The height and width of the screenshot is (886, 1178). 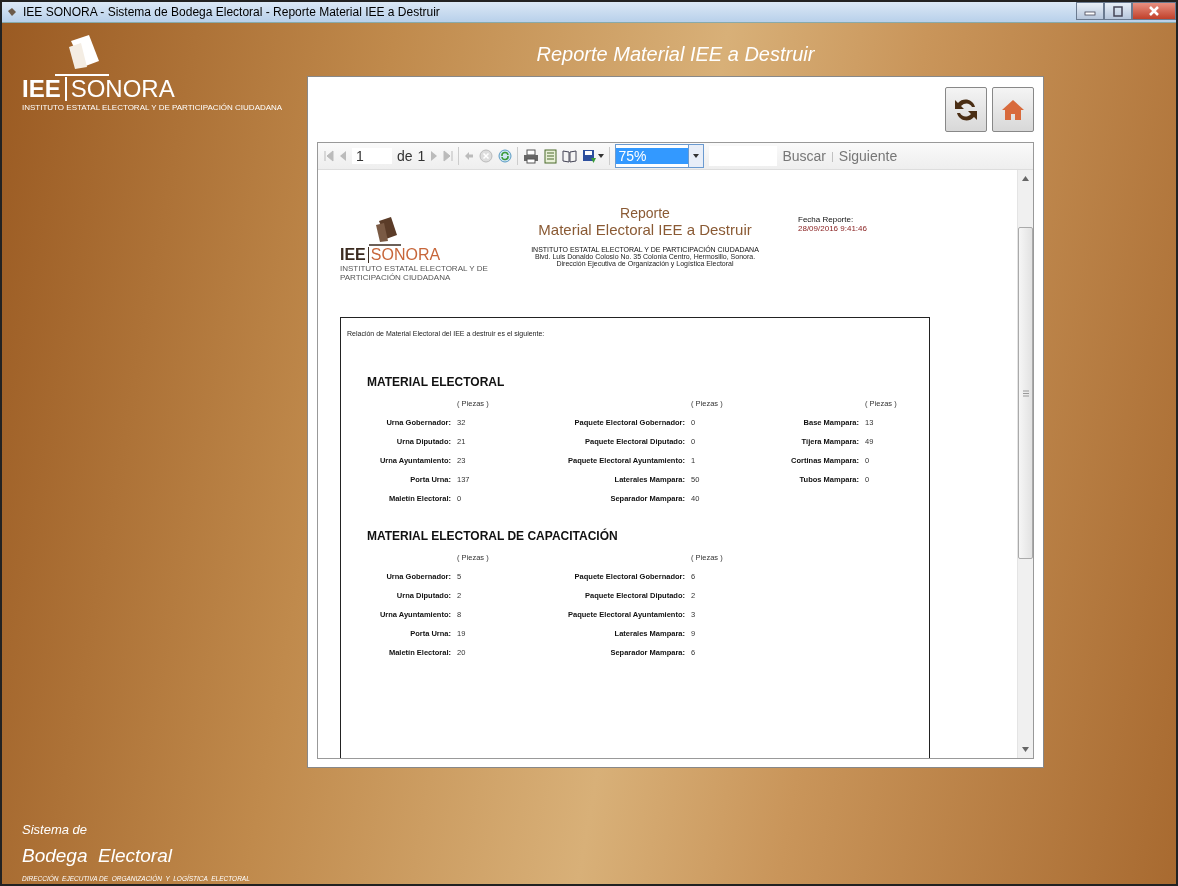 I want to click on restore-button, so click(x=1118, y=11).